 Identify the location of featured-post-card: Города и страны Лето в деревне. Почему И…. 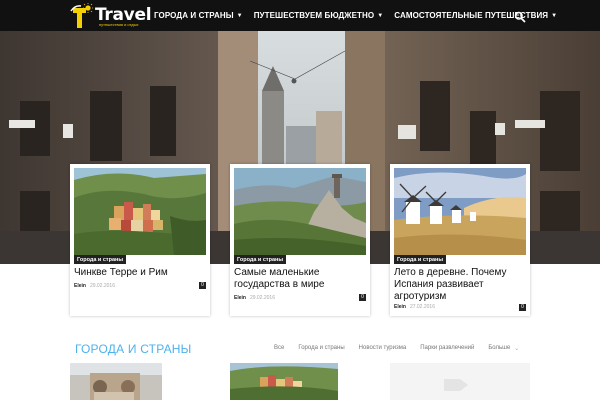
(460, 240).